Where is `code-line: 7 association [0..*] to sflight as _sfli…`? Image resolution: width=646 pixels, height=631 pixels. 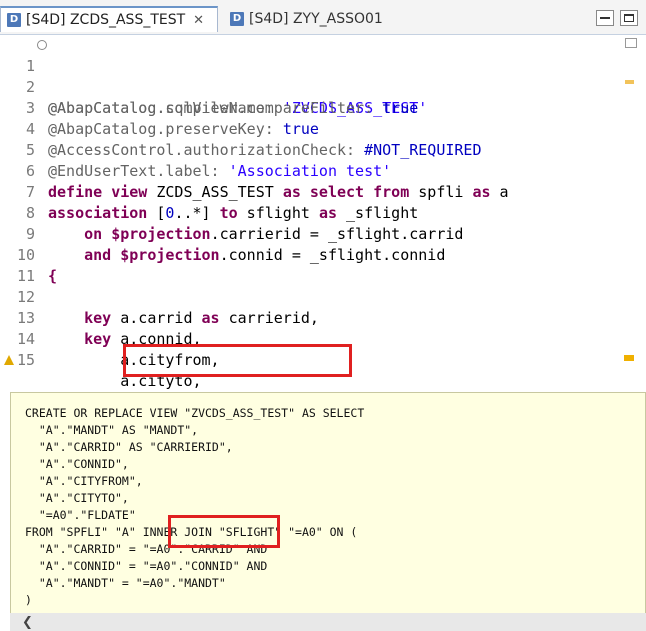 code-line: 7 association [0..*] to sflight as _sfli… is located at coordinates (323, 191).